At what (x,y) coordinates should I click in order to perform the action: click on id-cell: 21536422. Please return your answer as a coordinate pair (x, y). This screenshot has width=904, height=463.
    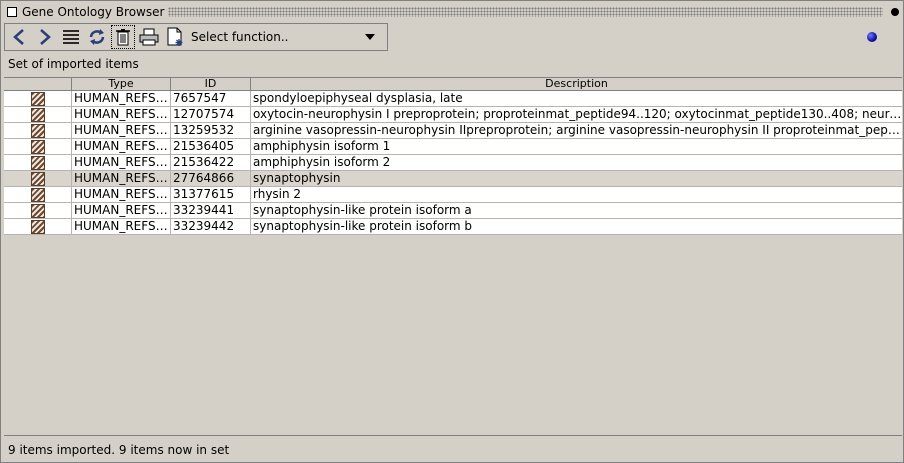
    Looking at the image, I should click on (211, 162).